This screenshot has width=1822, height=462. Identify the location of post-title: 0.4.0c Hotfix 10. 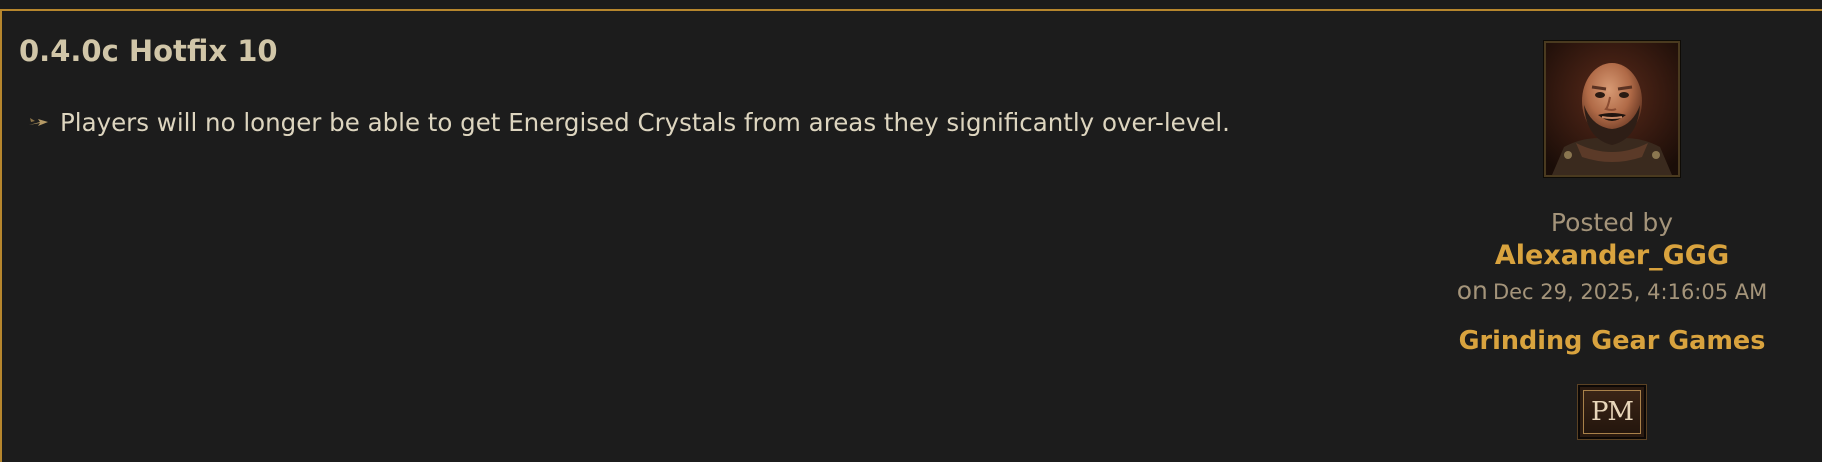
(148, 51).